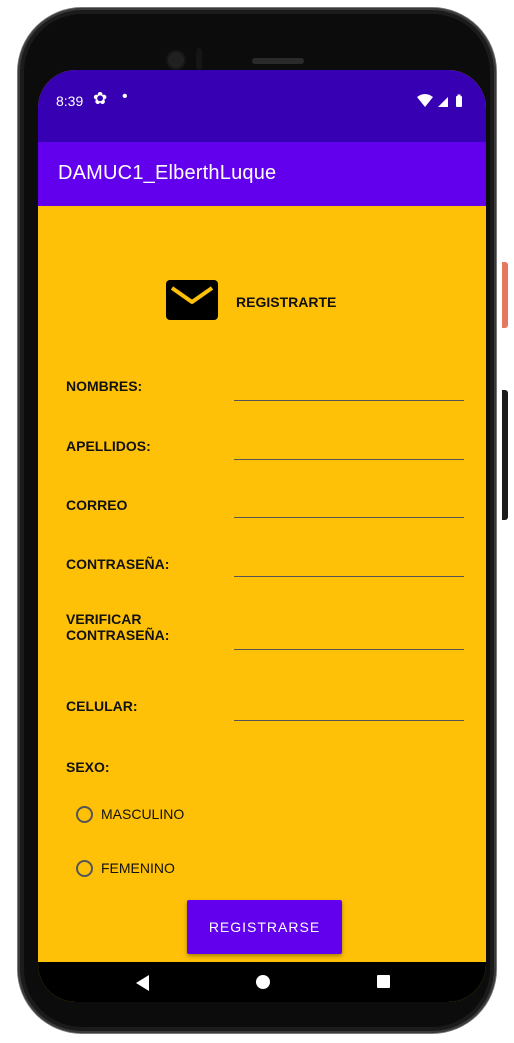  I want to click on sexo-label: SEXO:, so click(88, 767).